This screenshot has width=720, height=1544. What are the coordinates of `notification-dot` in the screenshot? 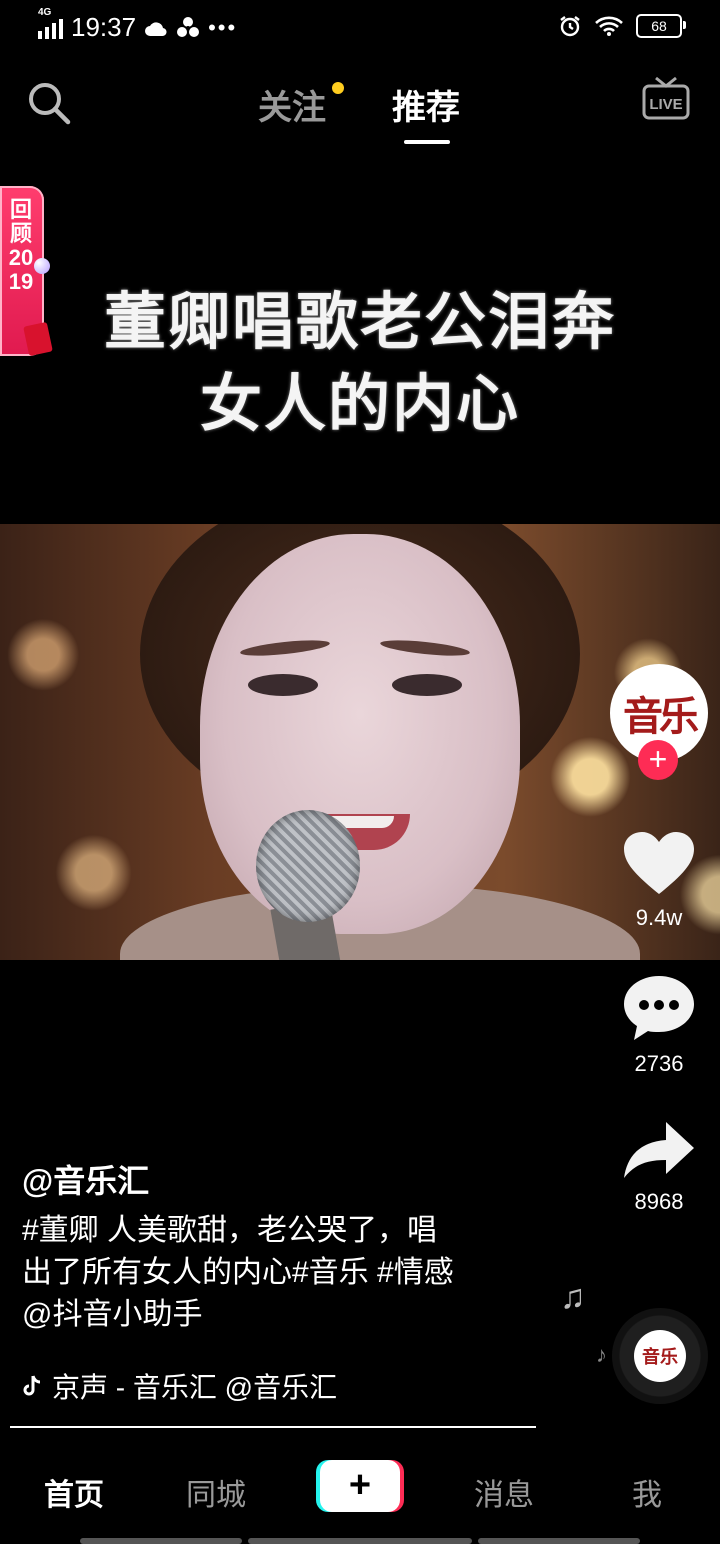 It's located at (338, 88).